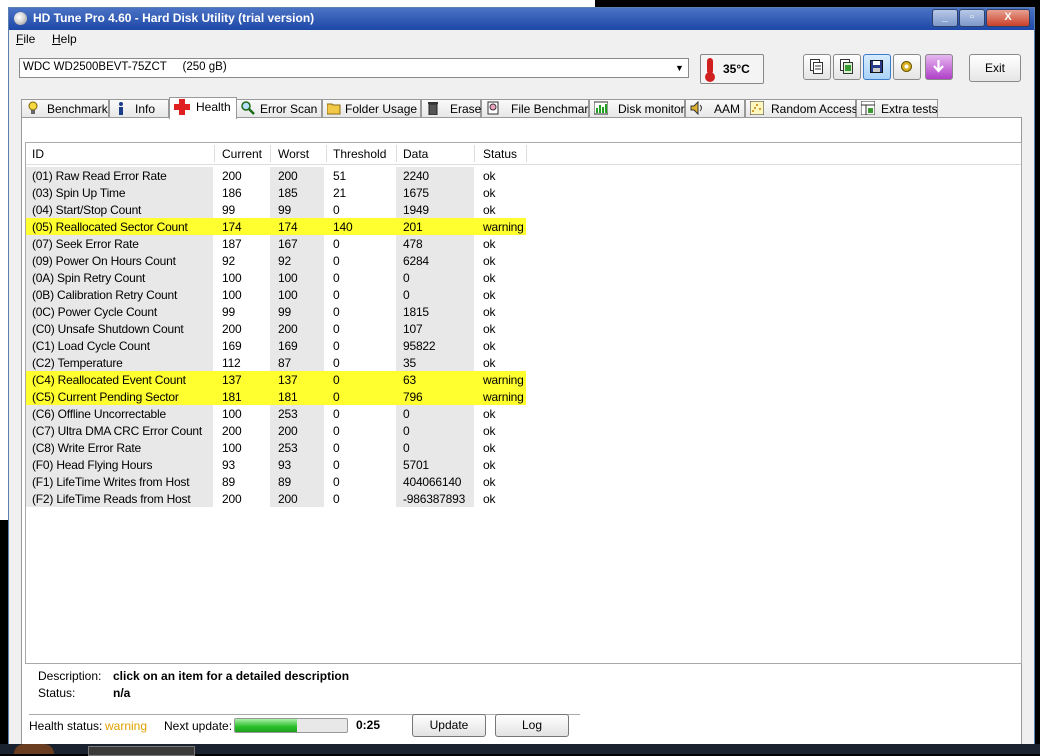 Image resolution: width=1040 pixels, height=756 pixels. Describe the element at coordinates (293, 154) in the screenshot. I see `column-header-worst: Worst` at that location.